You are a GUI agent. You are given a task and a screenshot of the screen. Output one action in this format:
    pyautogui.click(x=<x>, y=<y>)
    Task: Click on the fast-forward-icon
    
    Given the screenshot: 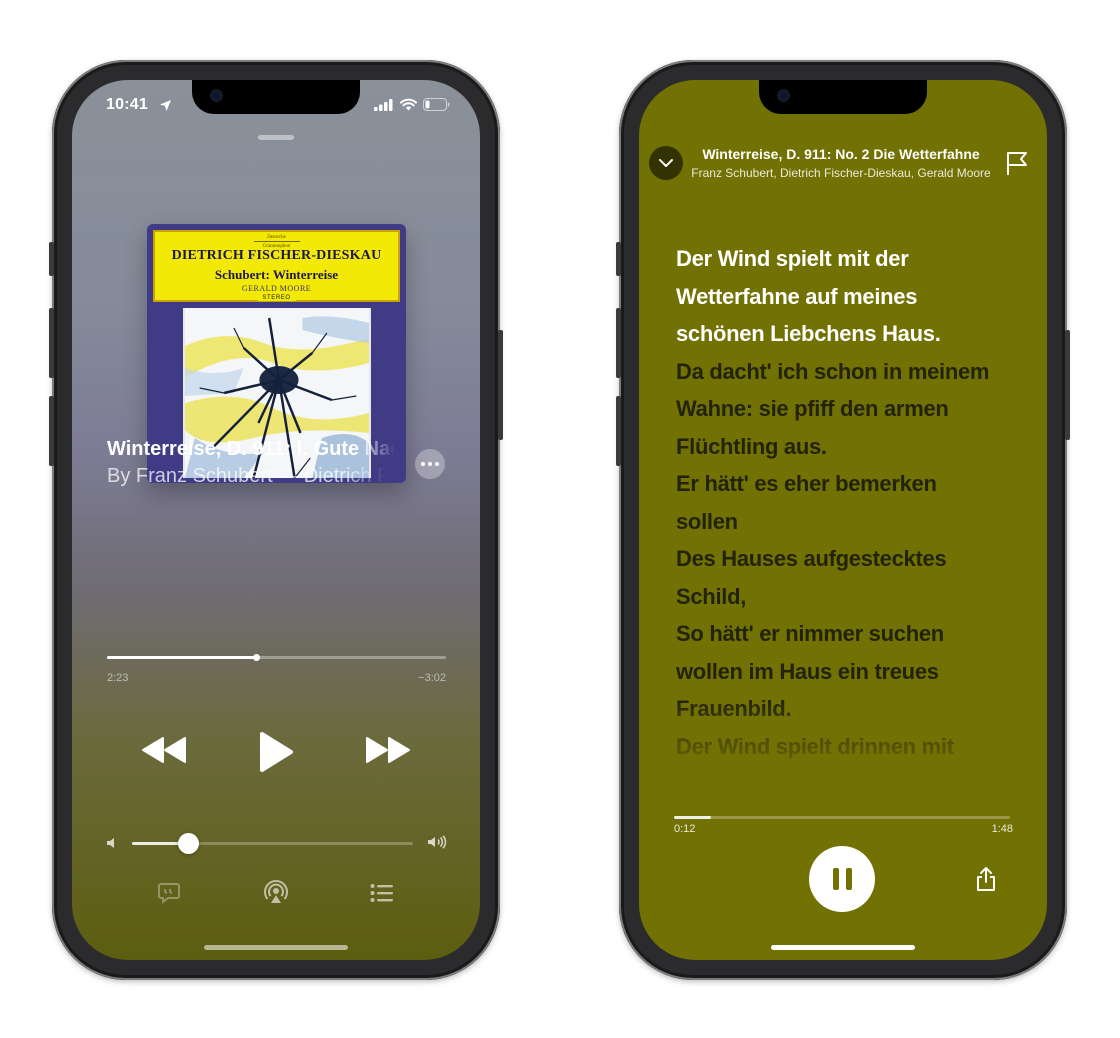 What is the action you would take?
    pyautogui.click(x=388, y=750)
    